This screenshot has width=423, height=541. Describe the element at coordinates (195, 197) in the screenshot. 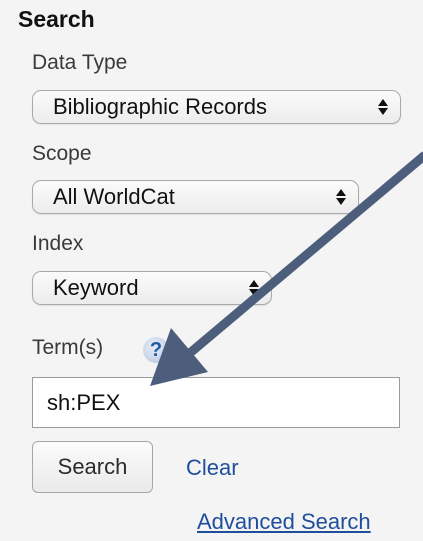

I see `scope-select: All WorldCat` at that location.